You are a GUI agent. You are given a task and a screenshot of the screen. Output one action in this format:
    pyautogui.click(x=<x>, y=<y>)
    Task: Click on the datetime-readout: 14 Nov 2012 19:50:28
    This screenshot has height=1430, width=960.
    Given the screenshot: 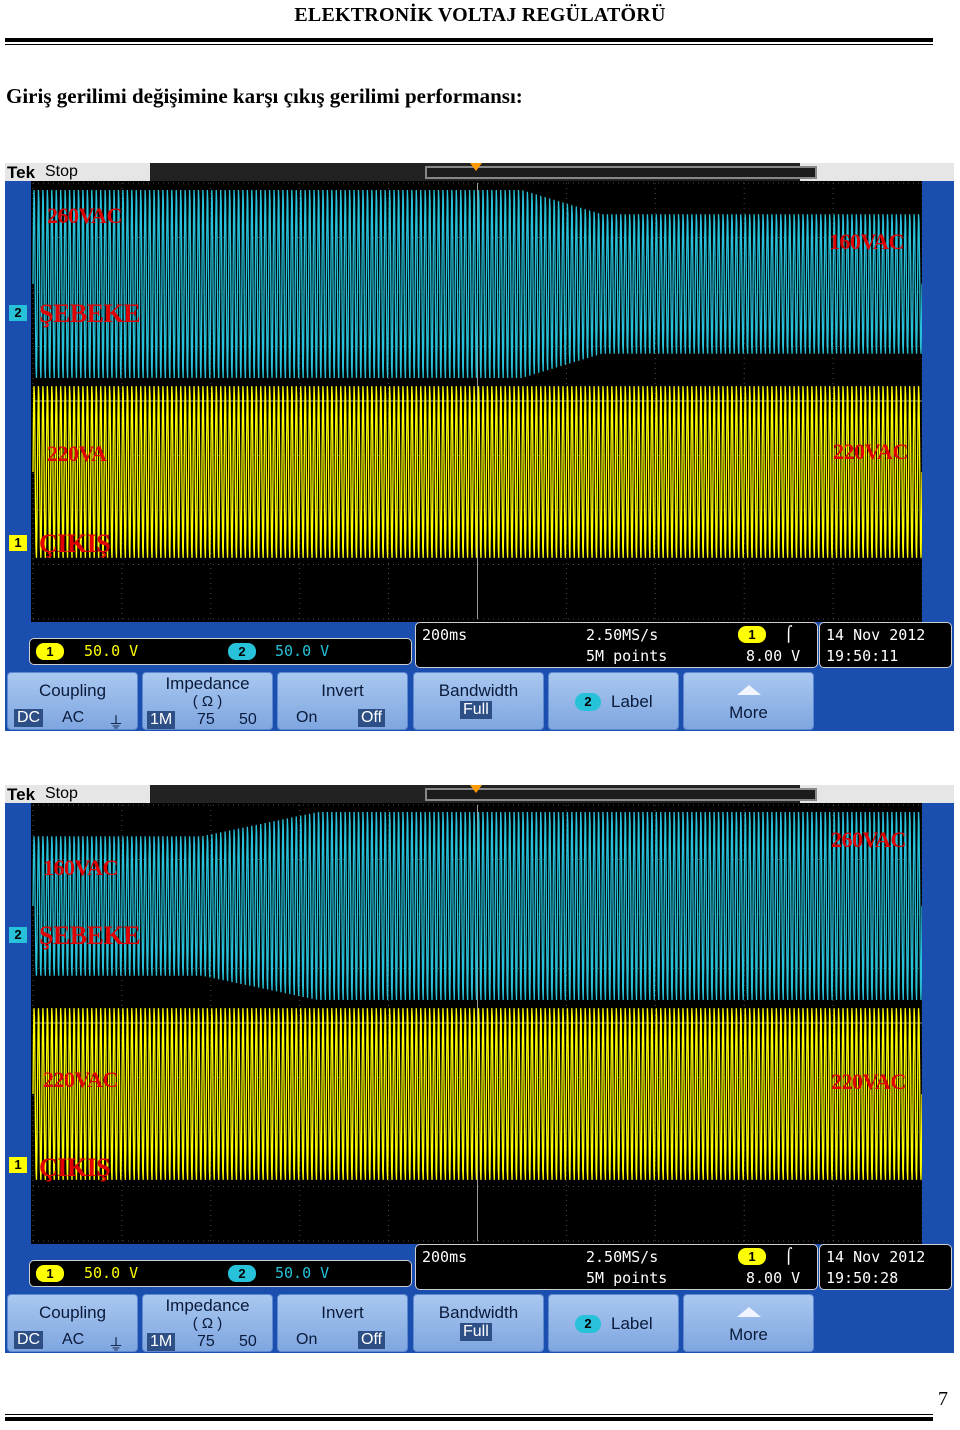 What is the action you would take?
    pyautogui.click(x=885, y=1267)
    